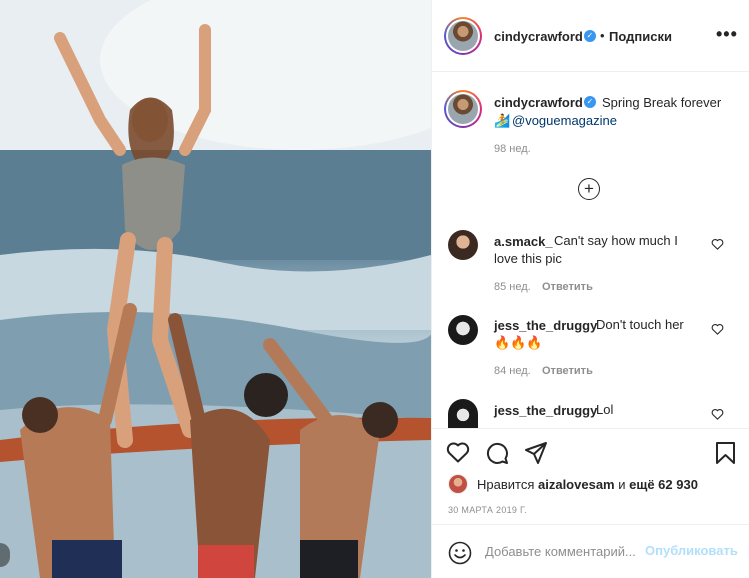  I want to click on comment-text-continued: love this pic, so click(528, 258).